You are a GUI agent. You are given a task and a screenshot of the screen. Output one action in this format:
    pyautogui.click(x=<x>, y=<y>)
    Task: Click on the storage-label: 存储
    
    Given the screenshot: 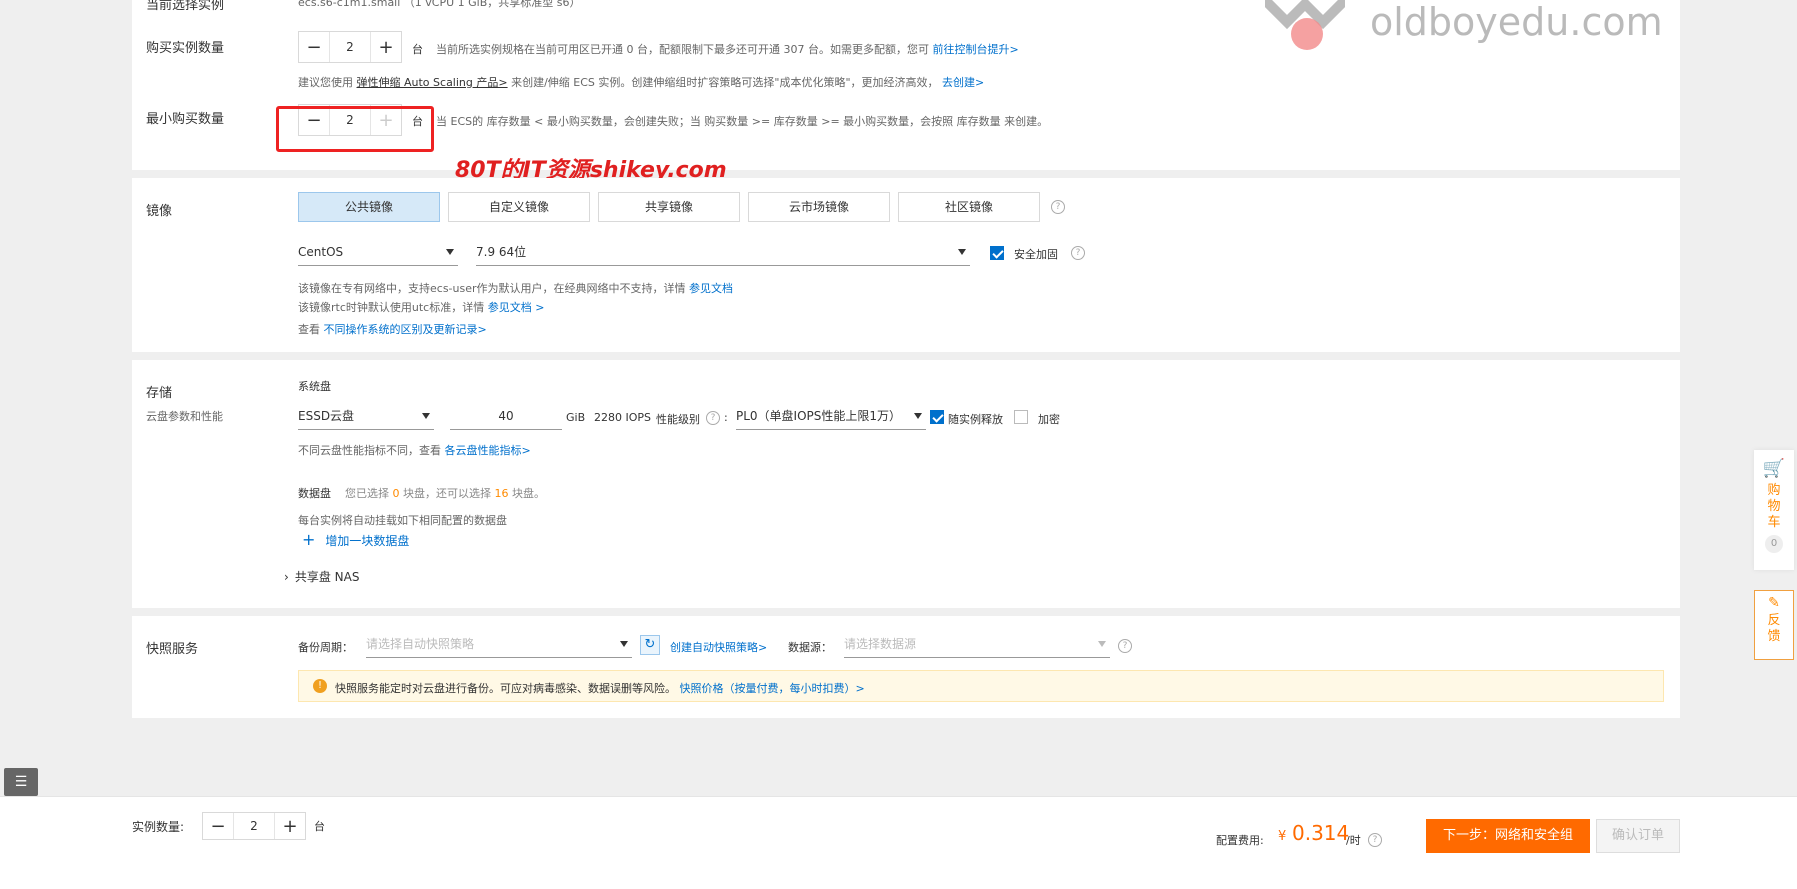 What is the action you would take?
    pyautogui.click(x=159, y=393)
    